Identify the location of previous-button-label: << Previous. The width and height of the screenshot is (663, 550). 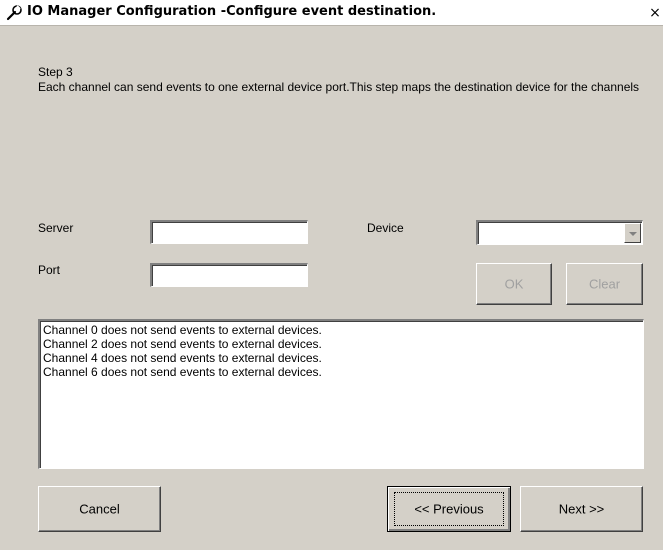
(449, 509).